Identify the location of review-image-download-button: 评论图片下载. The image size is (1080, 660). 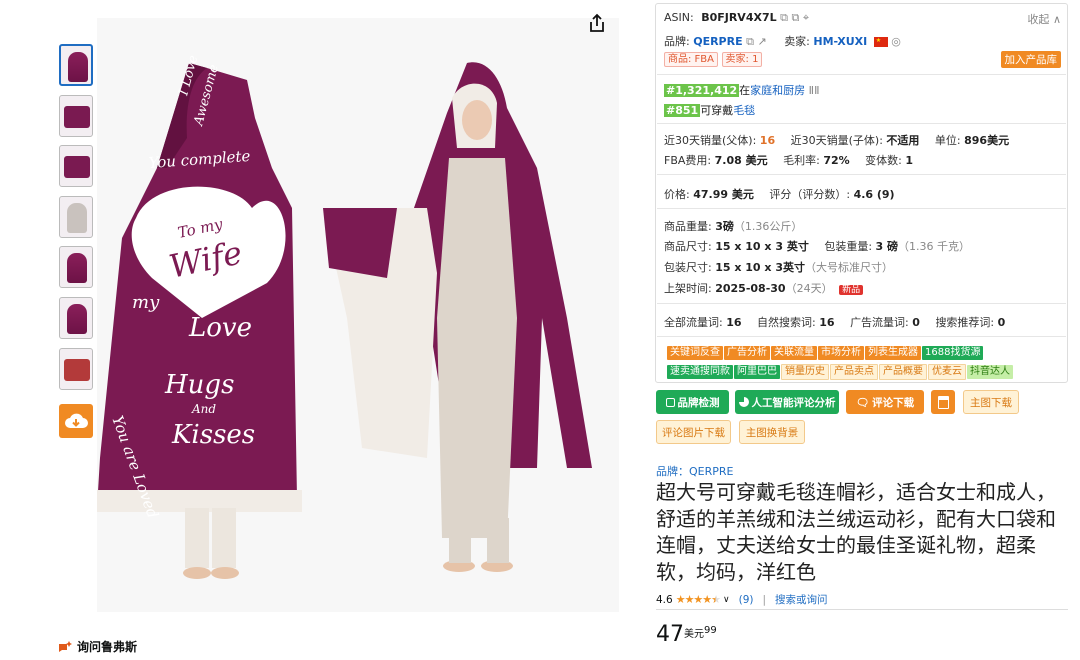
(693, 432).